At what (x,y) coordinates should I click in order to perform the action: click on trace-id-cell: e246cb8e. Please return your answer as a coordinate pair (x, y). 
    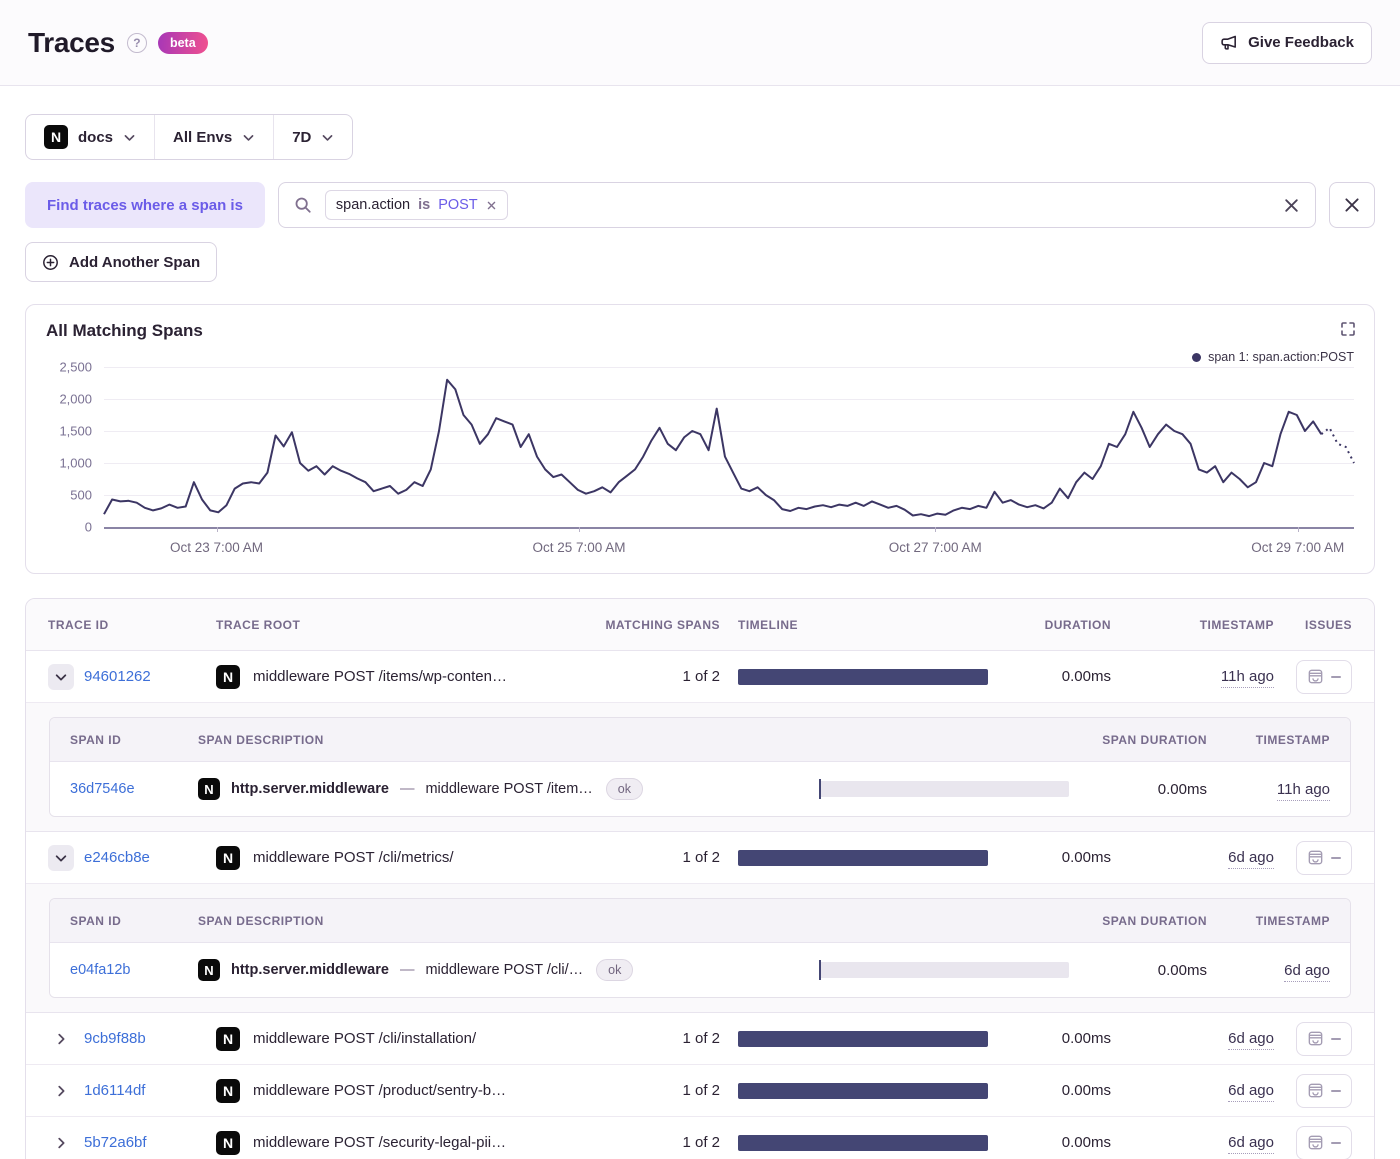
    Looking at the image, I should click on (123, 857).